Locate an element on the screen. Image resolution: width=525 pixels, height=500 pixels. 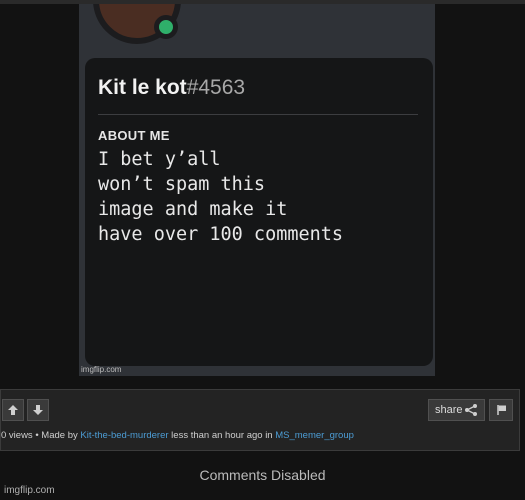
share-icon is located at coordinates (471, 410).